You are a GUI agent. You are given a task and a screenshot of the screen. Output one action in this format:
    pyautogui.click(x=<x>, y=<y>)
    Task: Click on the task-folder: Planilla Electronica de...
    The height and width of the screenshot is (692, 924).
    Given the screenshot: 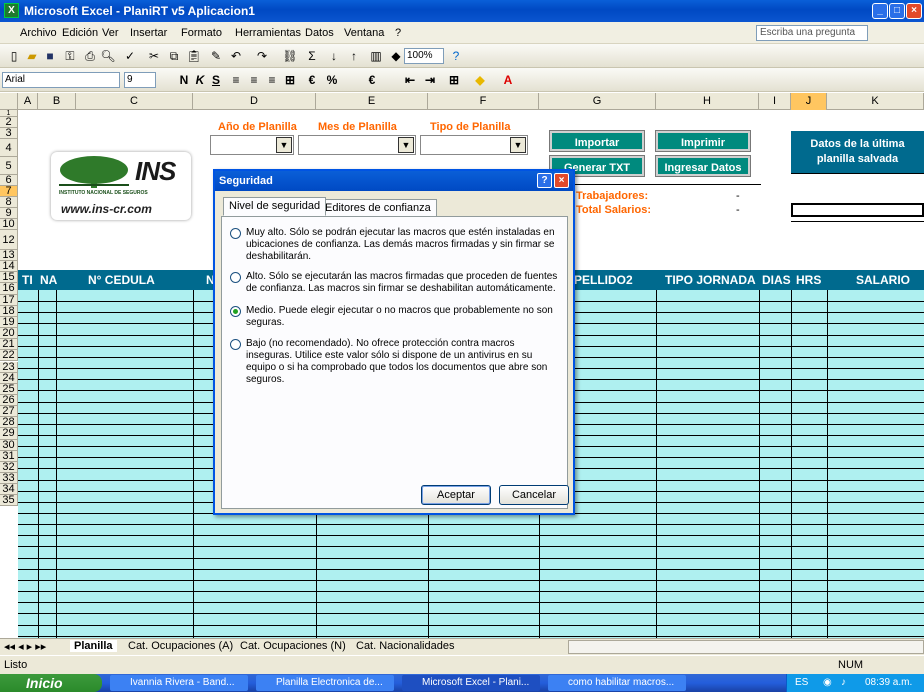 What is the action you would take?
    pyautogui.click(x=325, y=683)
    